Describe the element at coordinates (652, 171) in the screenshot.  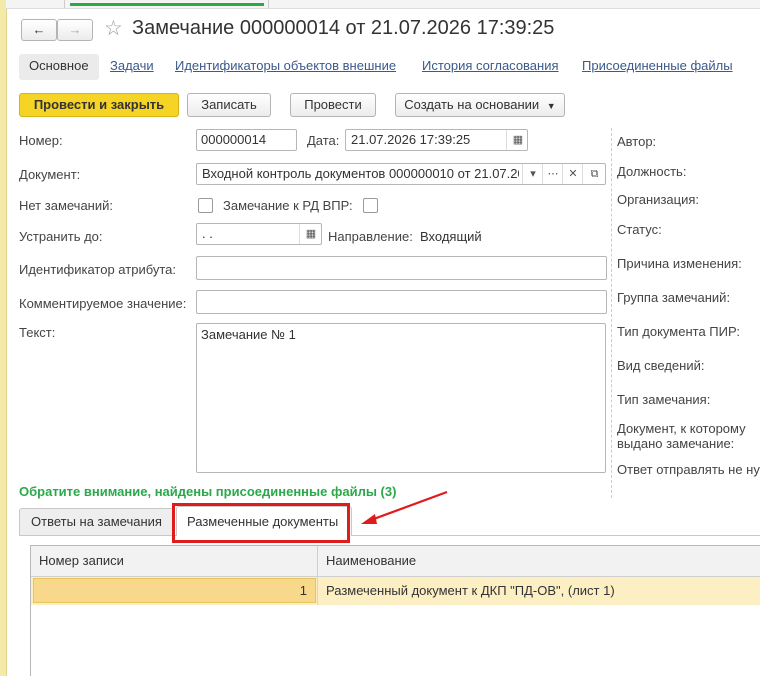
I see `position-label: Должность:` at that location.